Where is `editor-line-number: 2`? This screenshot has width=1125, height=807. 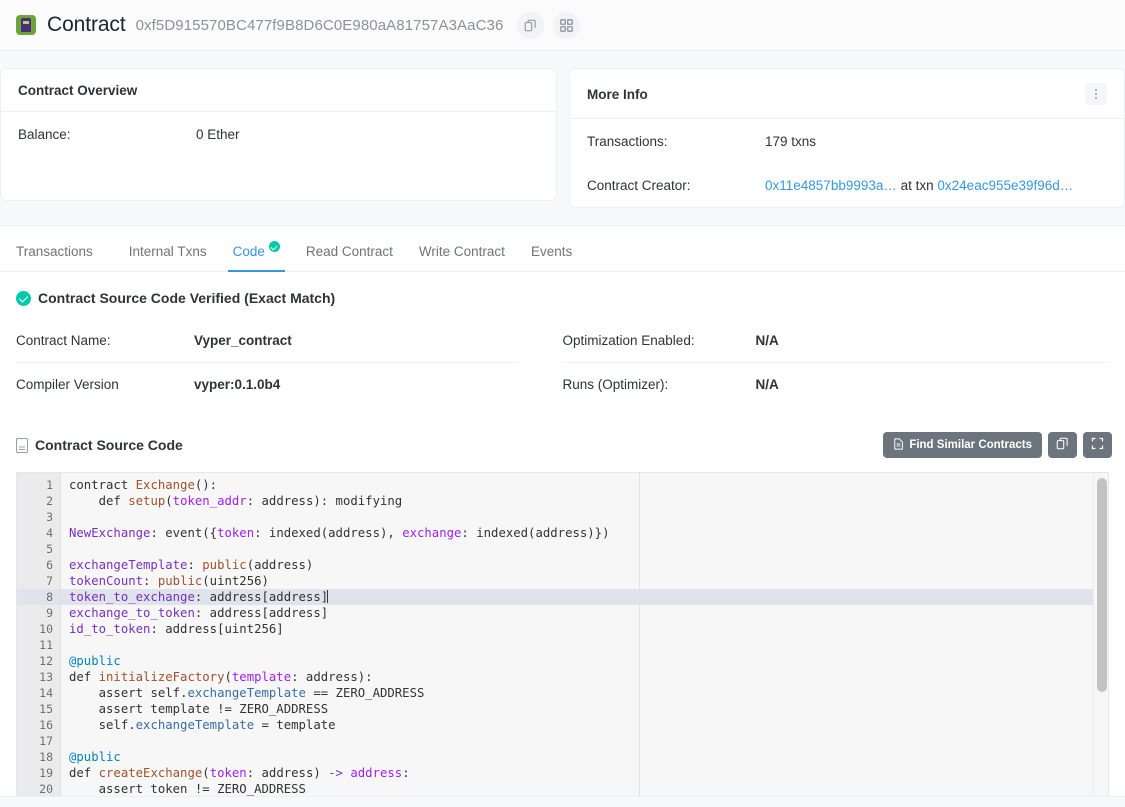
editor-line-number: 2 is located at coordinates (49, 501).